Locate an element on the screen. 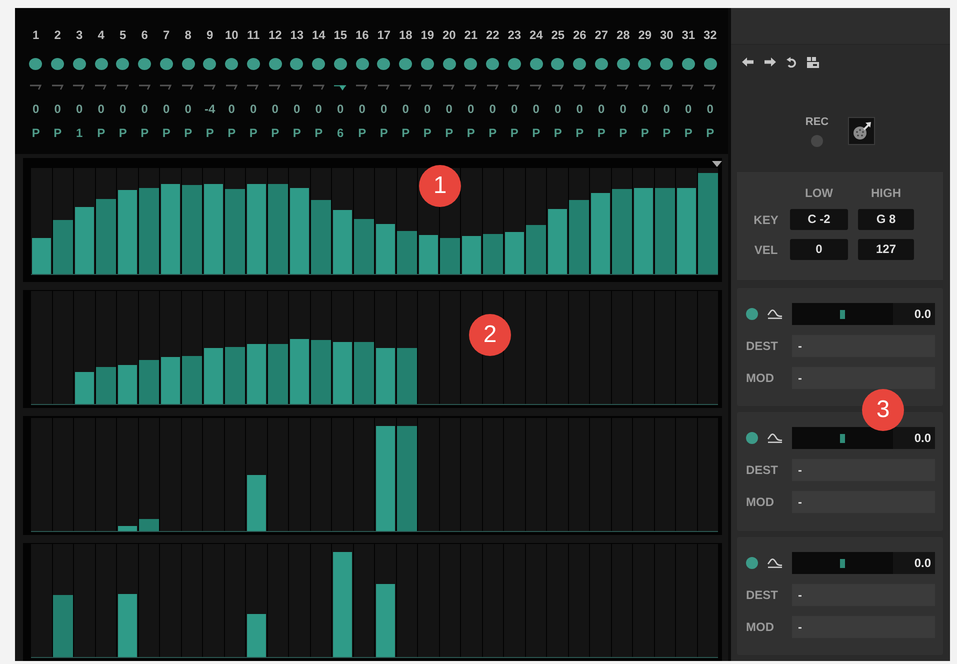 This screenshot has width=957, height=664. step-number: 6 is located at coordinates (144, 35).